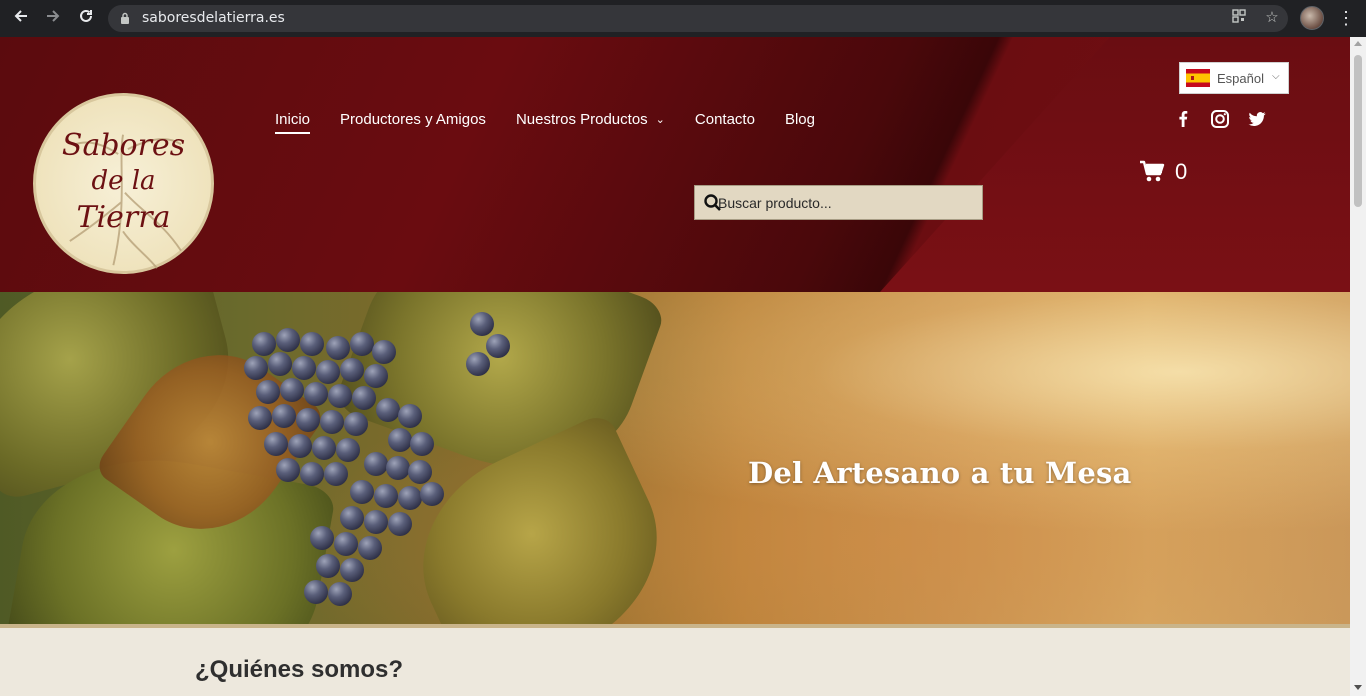 Image resolution: width=1366 pixels, height=696 pixels. What do you see at coordinates (940, 473) in the screenshot?
I see `hero-title: Del Artesano a tu Mesa` at bounding box center [940, 473].